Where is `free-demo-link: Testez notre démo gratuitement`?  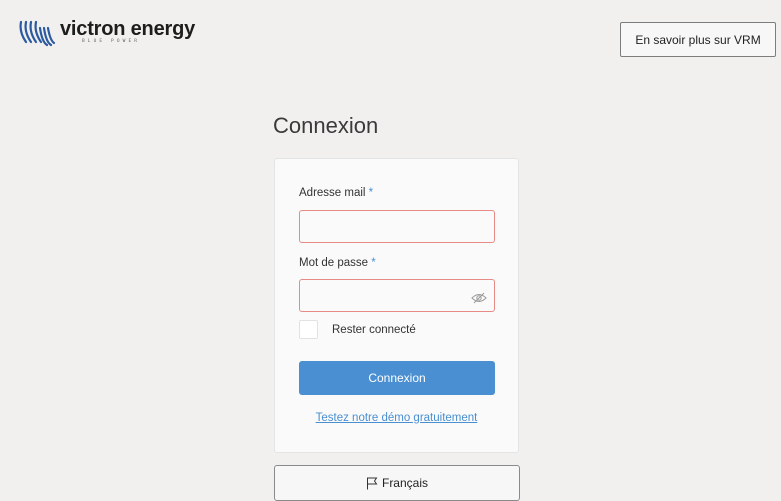
free-demo-link: Testez notre démo gratuitement is located at coordinates (396, 418).